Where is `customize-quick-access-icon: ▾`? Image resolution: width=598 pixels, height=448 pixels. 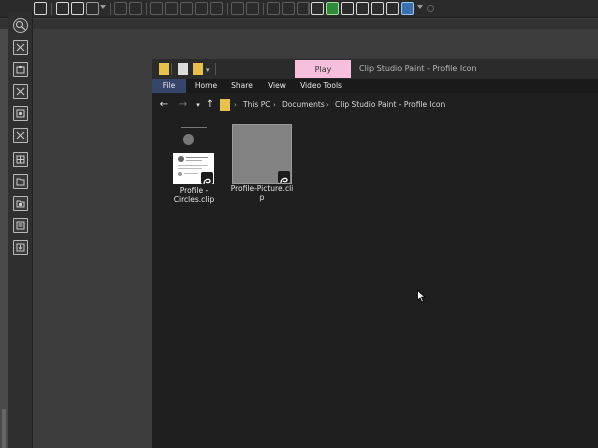
customize-quick-access-icon: ▾ is located at coordinates (208, 70).